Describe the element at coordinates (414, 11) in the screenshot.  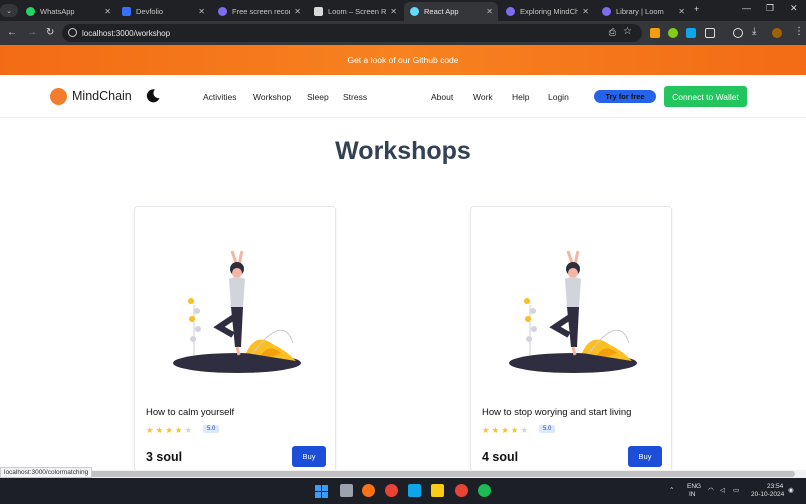
I see `react-icon` at that location.